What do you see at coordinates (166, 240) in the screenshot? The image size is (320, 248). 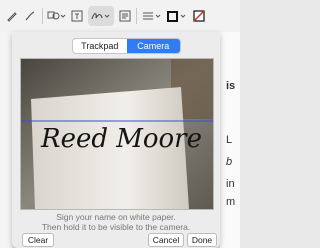 I see `cancel-button: Cancel` at bounding box center [166, 240].